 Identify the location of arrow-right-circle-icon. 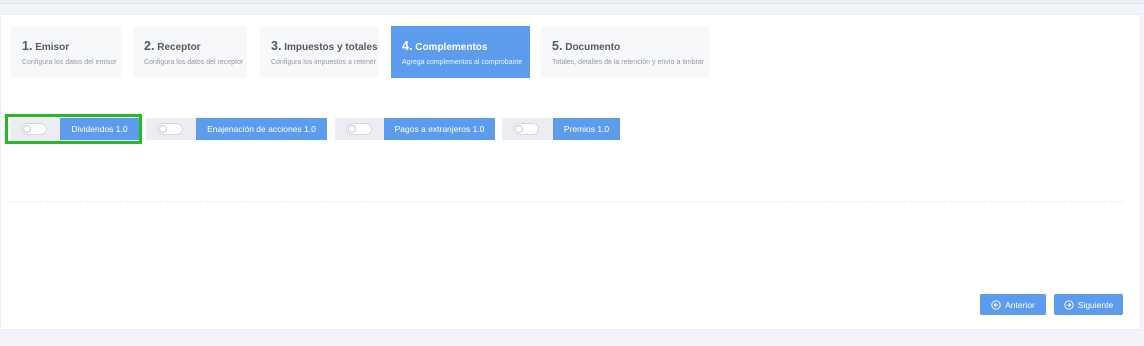
(1069, 304).